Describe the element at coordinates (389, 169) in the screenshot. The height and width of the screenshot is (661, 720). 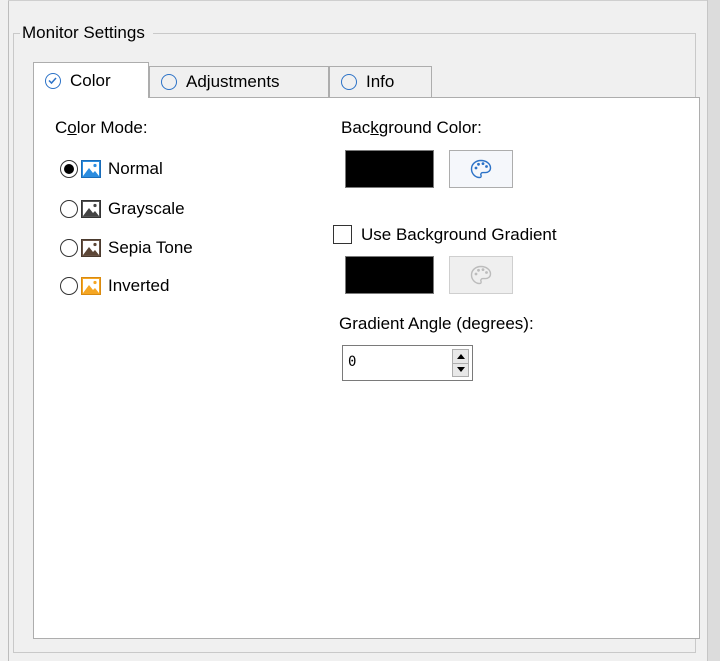
I see `background-color-swatch` at that location.